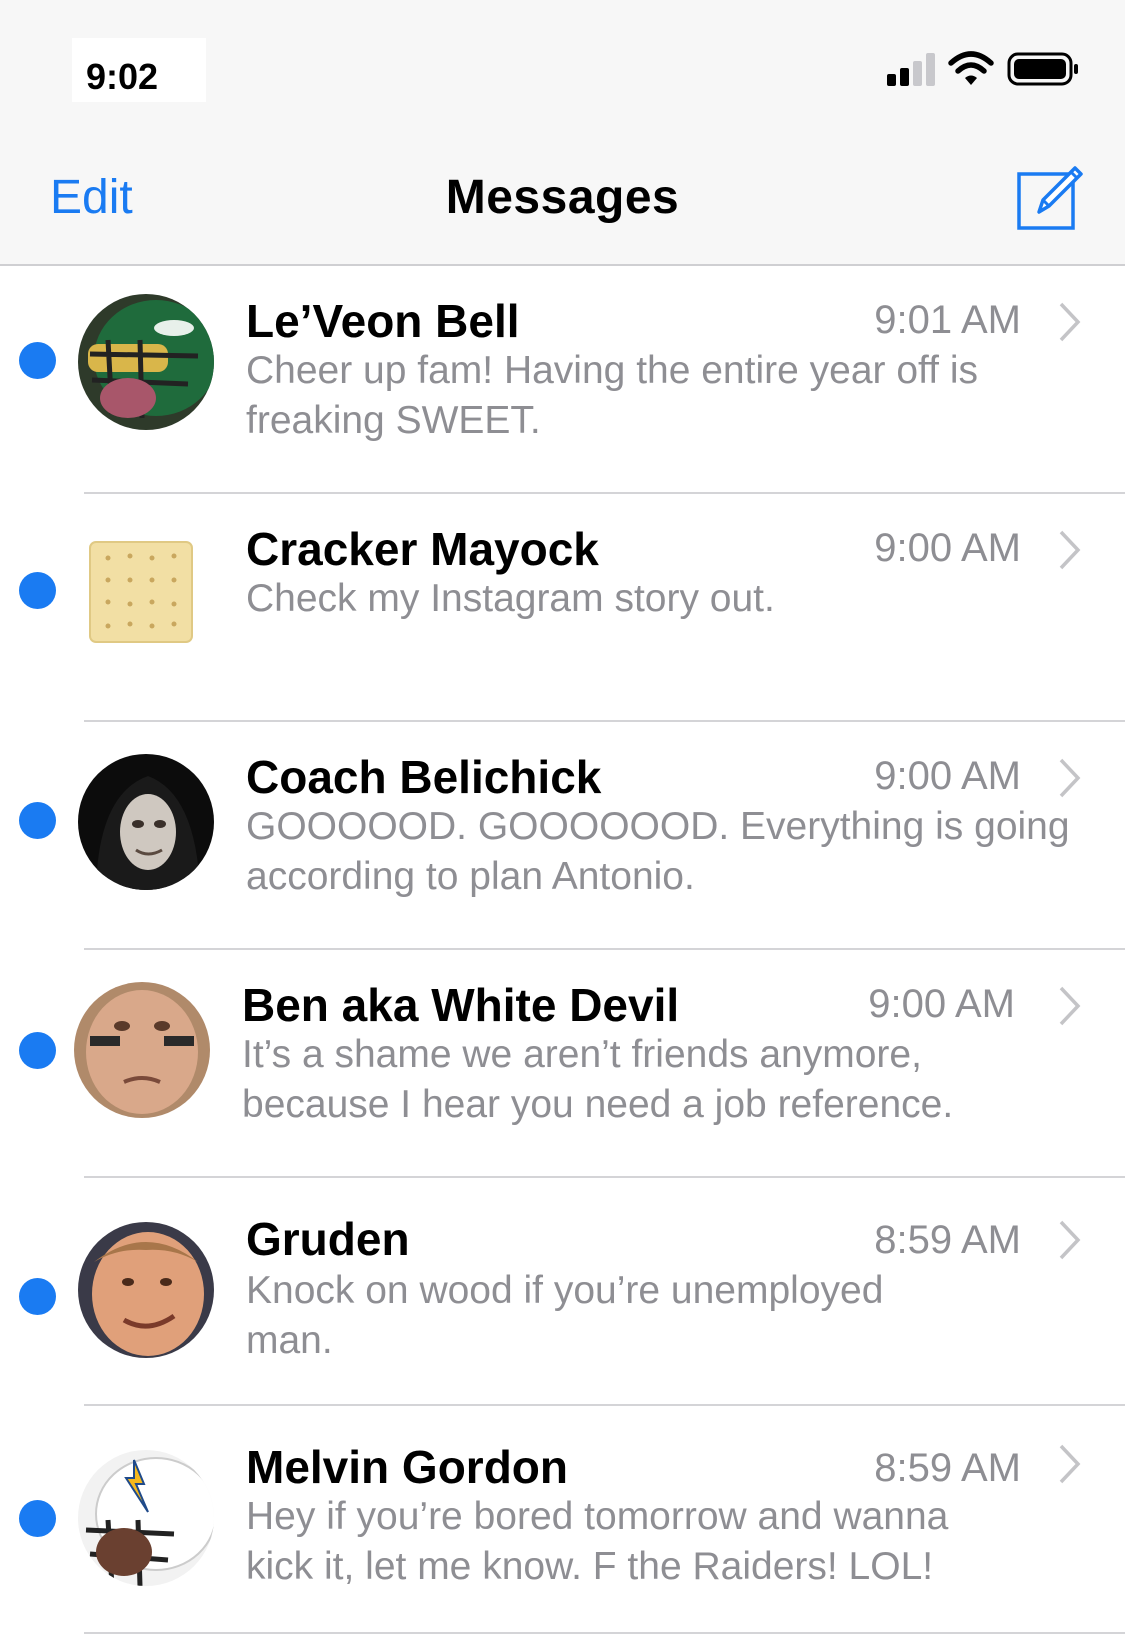 Image resolution: width=1125 pixels, height=1642 pixels. I want to click on navigation-bar: Edit Messages, so click(562, 198).